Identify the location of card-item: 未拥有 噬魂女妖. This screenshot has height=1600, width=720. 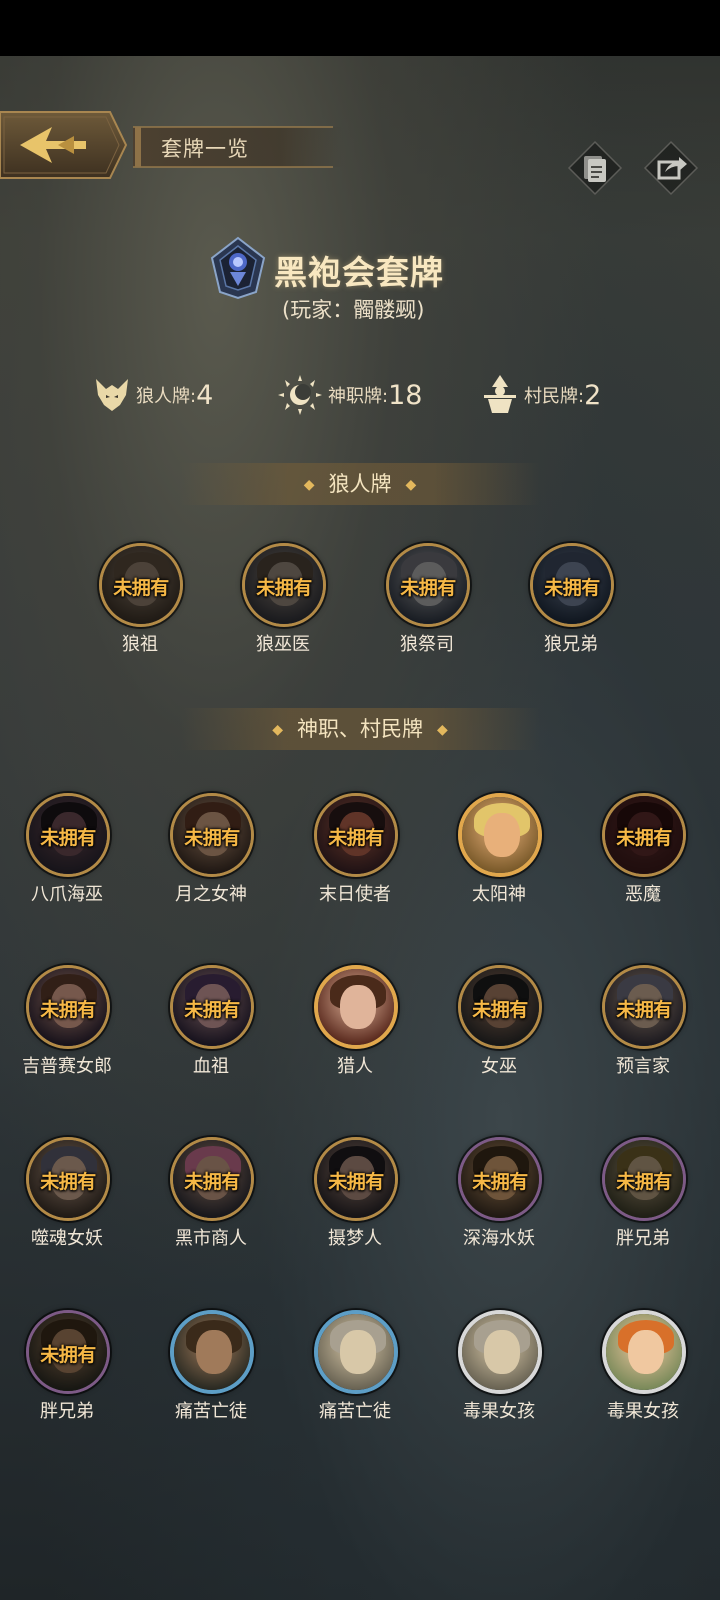
(71, 1212).